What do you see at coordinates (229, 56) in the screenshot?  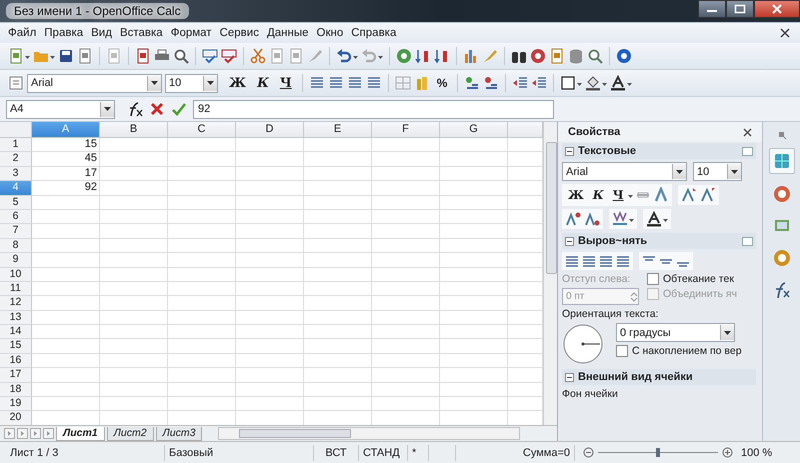 I see `autospellcheck-icon` at bounding box center [229, 56].